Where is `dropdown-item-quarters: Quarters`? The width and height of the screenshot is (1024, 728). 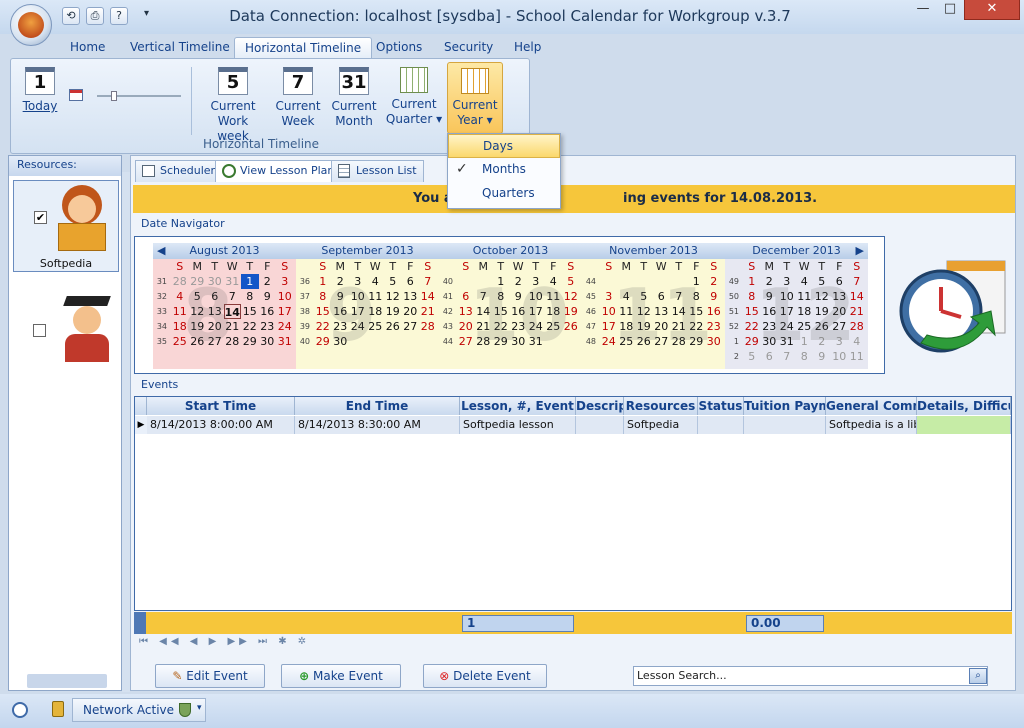 dropdown-item-quarters: Quarters is located at coordinates (504, 194).